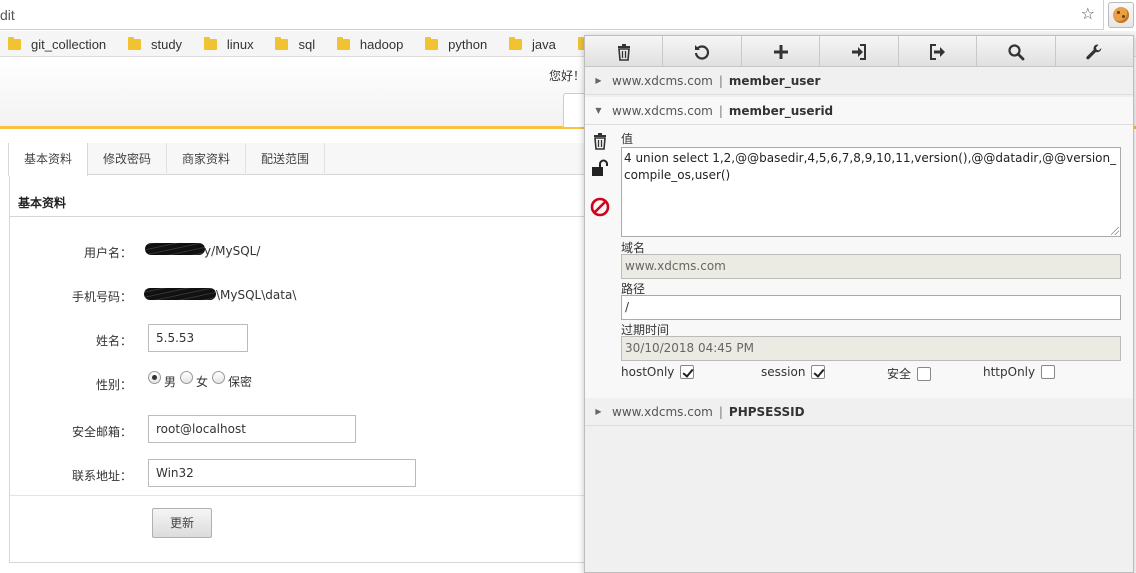 Image resolution: width=1136 pixels, height=573 pixels. I want to click on bookmark-item: hadoop, so click(370, 43).